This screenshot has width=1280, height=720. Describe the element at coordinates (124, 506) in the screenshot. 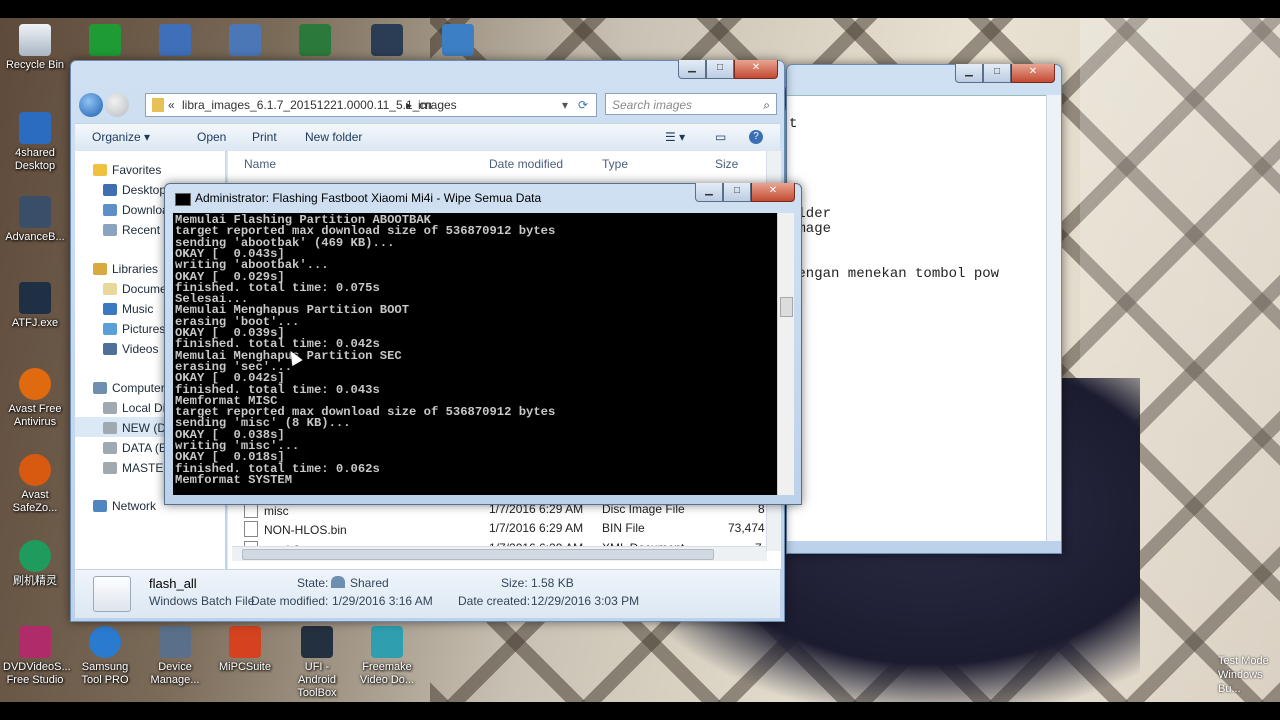

I see `nav-network: Network` at that location.